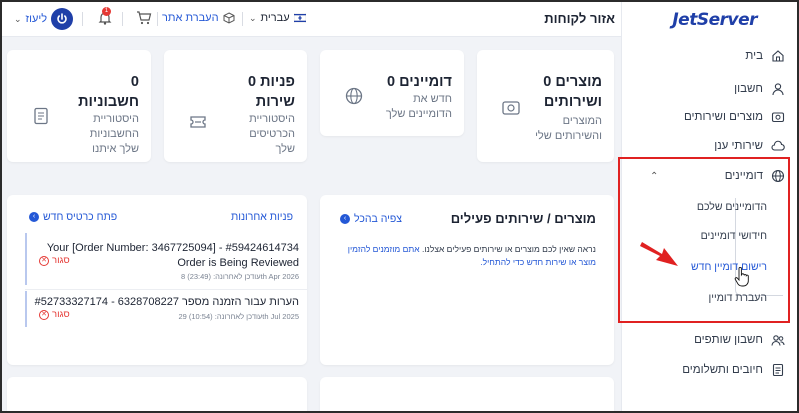 The image size is (799, 413). I want to click on user-icon, so click(778, 89).